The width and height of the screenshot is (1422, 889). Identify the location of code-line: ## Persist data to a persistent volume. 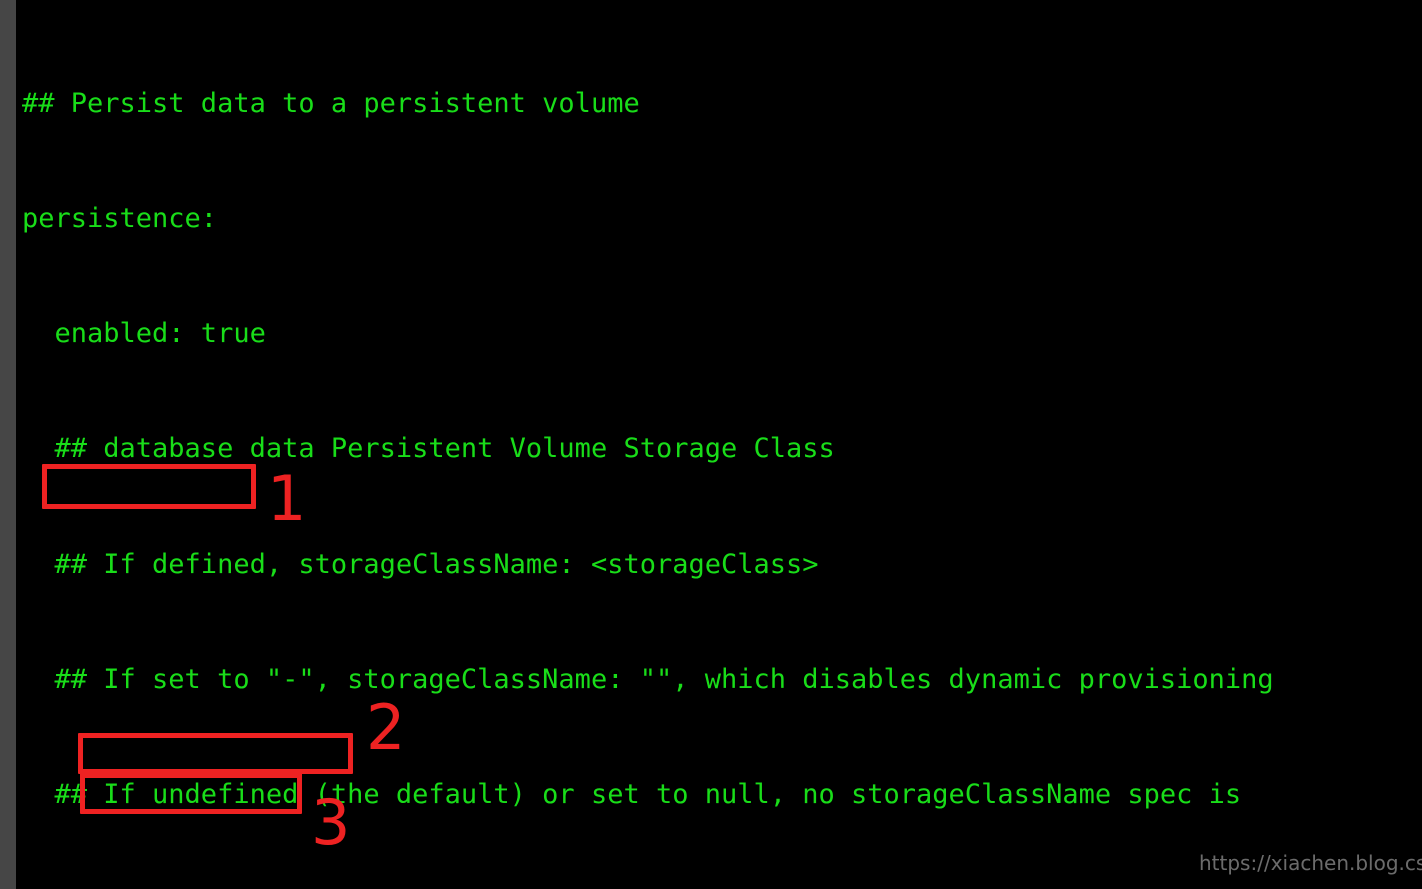
(331, 103).